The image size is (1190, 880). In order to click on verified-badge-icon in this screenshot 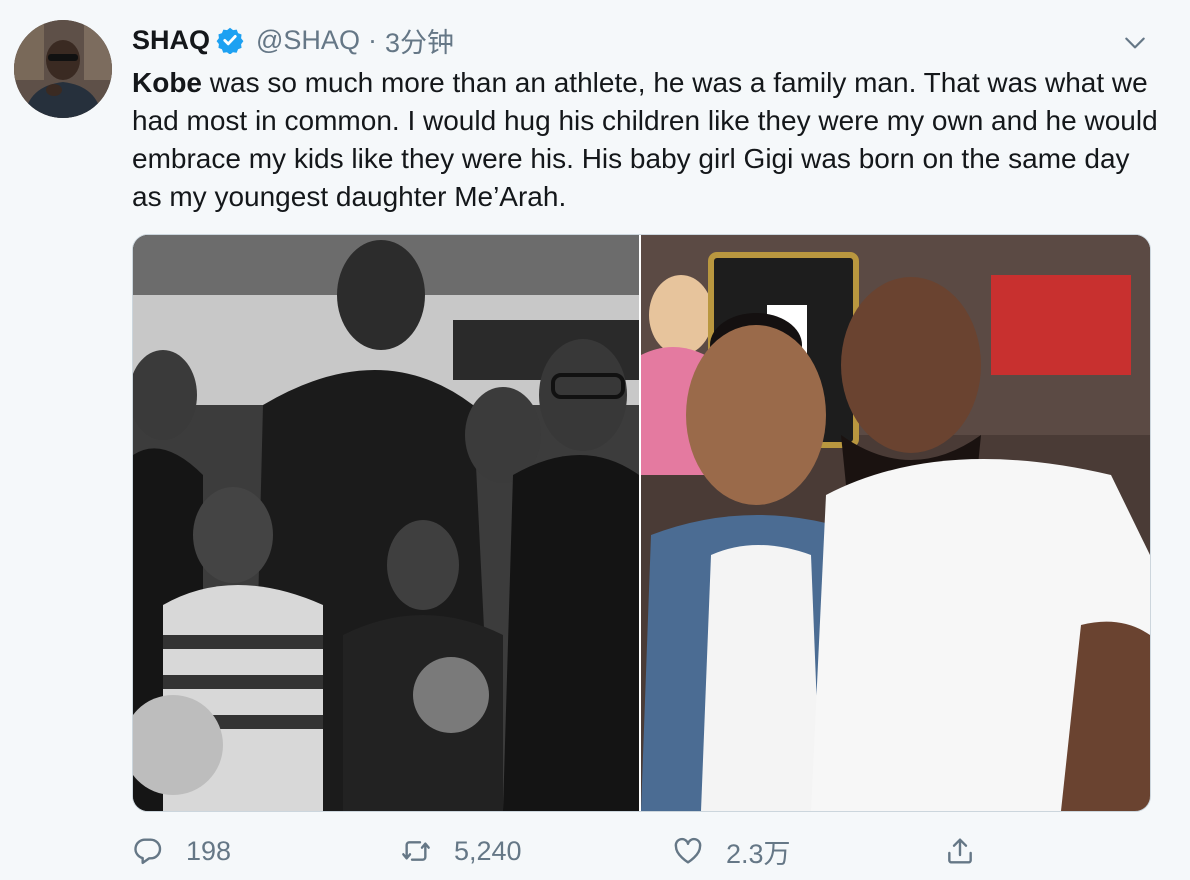, I will do `click(230, 40)`.